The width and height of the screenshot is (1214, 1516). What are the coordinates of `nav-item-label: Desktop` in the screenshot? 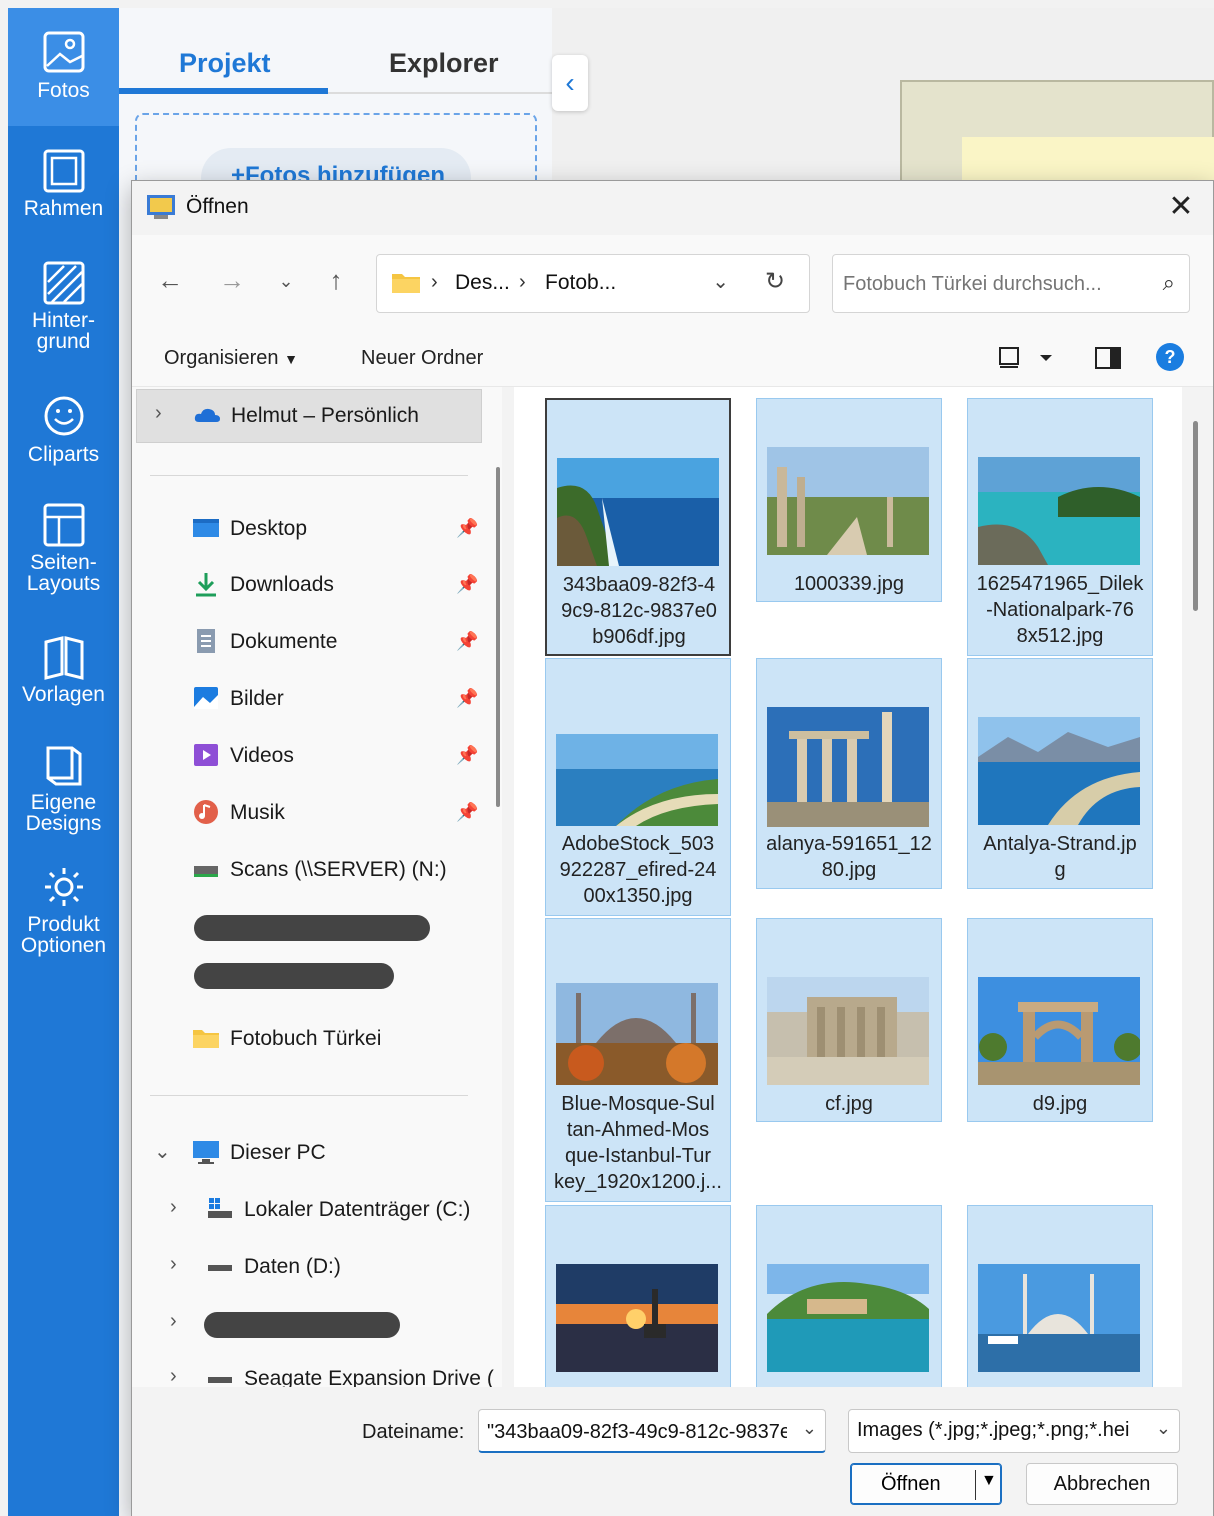 It's located at (269, 528).